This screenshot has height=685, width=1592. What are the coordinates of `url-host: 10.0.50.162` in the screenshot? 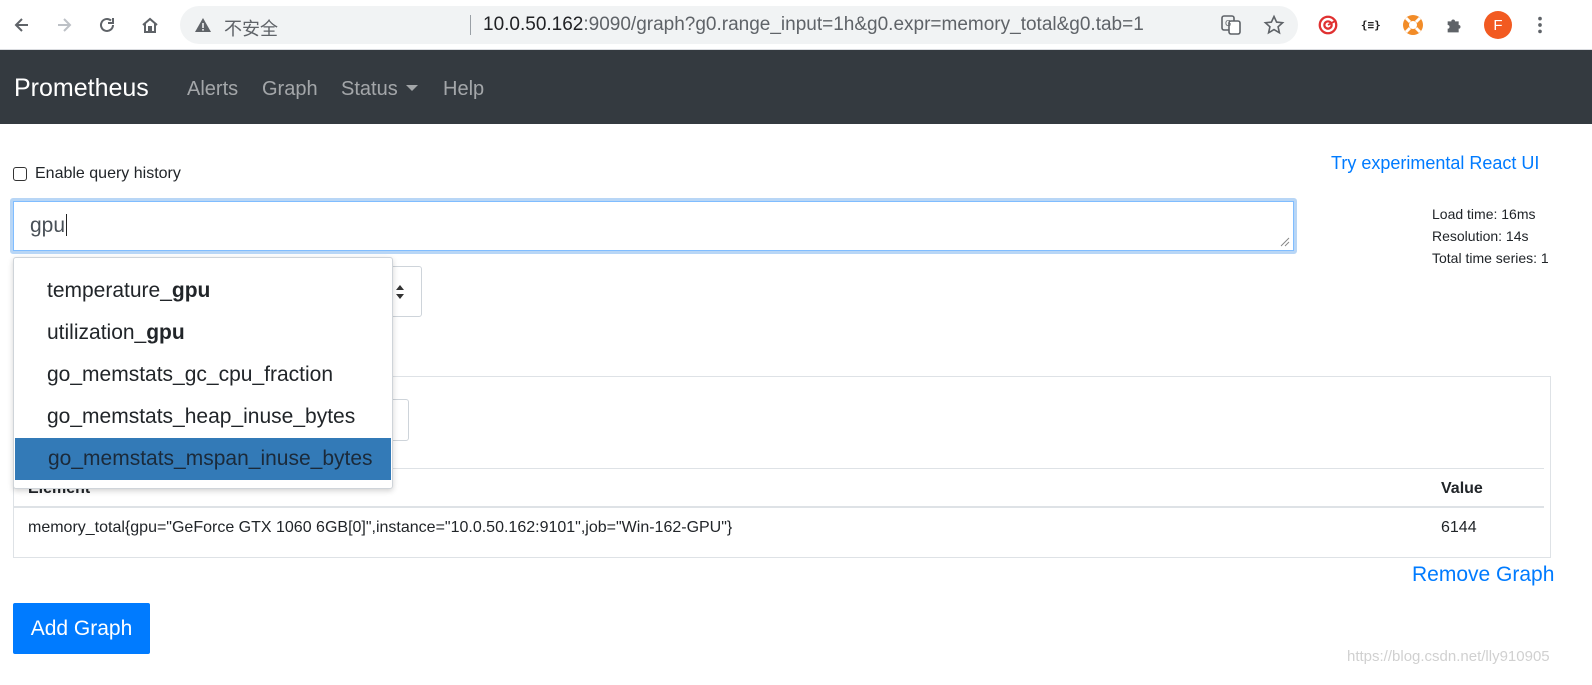 It's located at (533, 24).